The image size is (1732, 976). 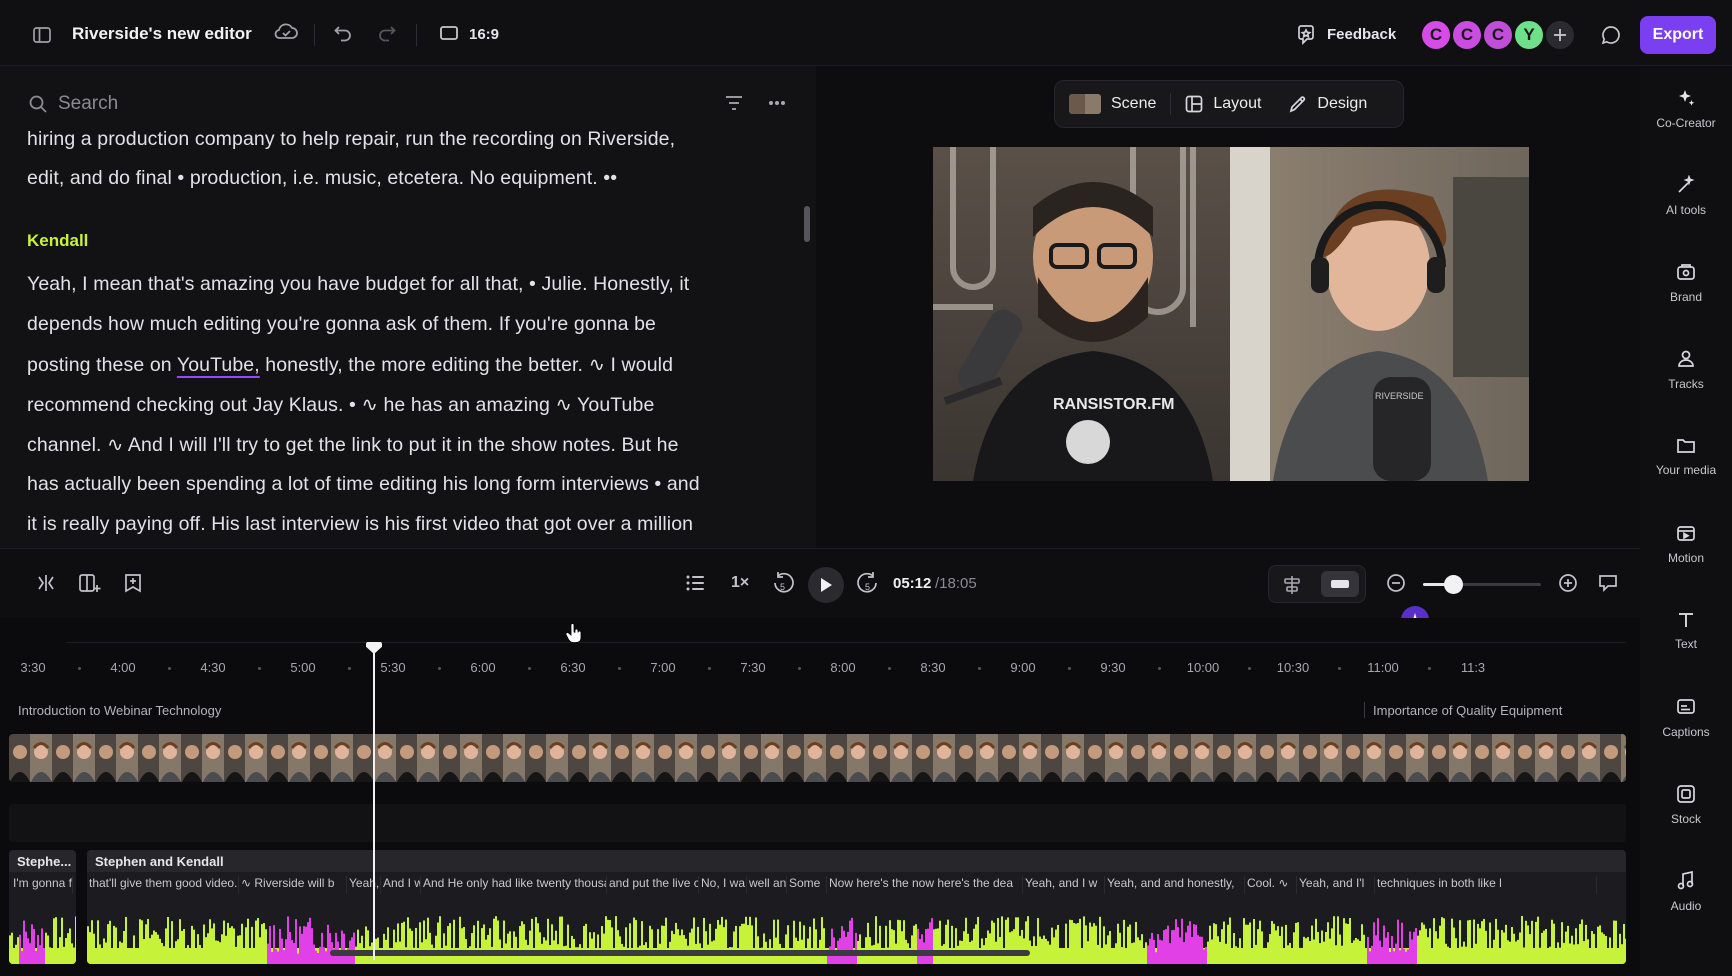 What do you see at coordinates (1686, 892) in the screenshot?
I see `sidebar-item-audio: Audio` at bounding box center [1686, 892].